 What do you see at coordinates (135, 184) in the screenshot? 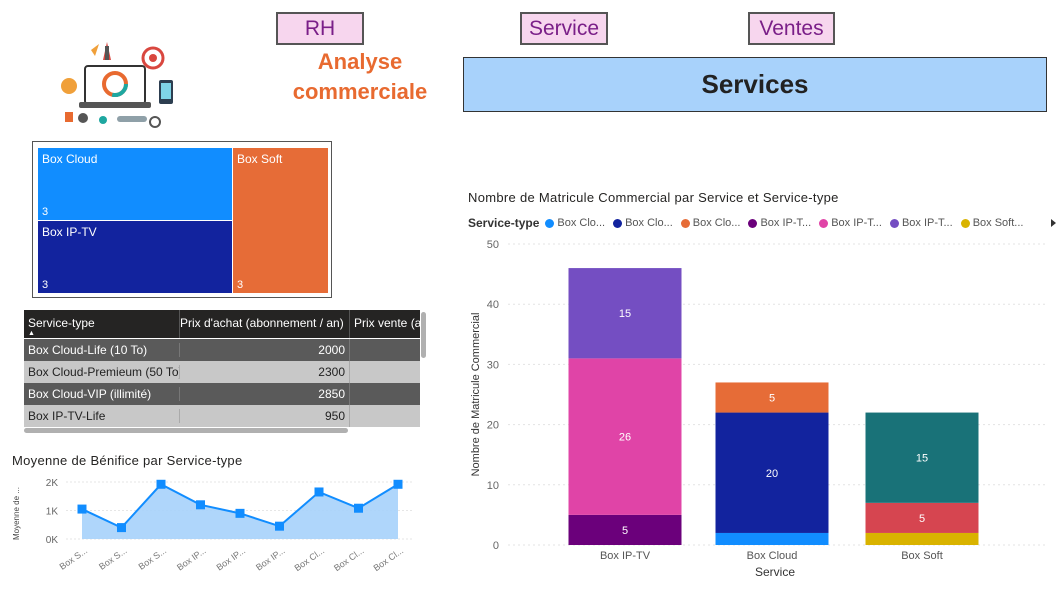
I see `treemap-tile-box-cloud: Box Cloud 3` at bounding box center [135, 184].